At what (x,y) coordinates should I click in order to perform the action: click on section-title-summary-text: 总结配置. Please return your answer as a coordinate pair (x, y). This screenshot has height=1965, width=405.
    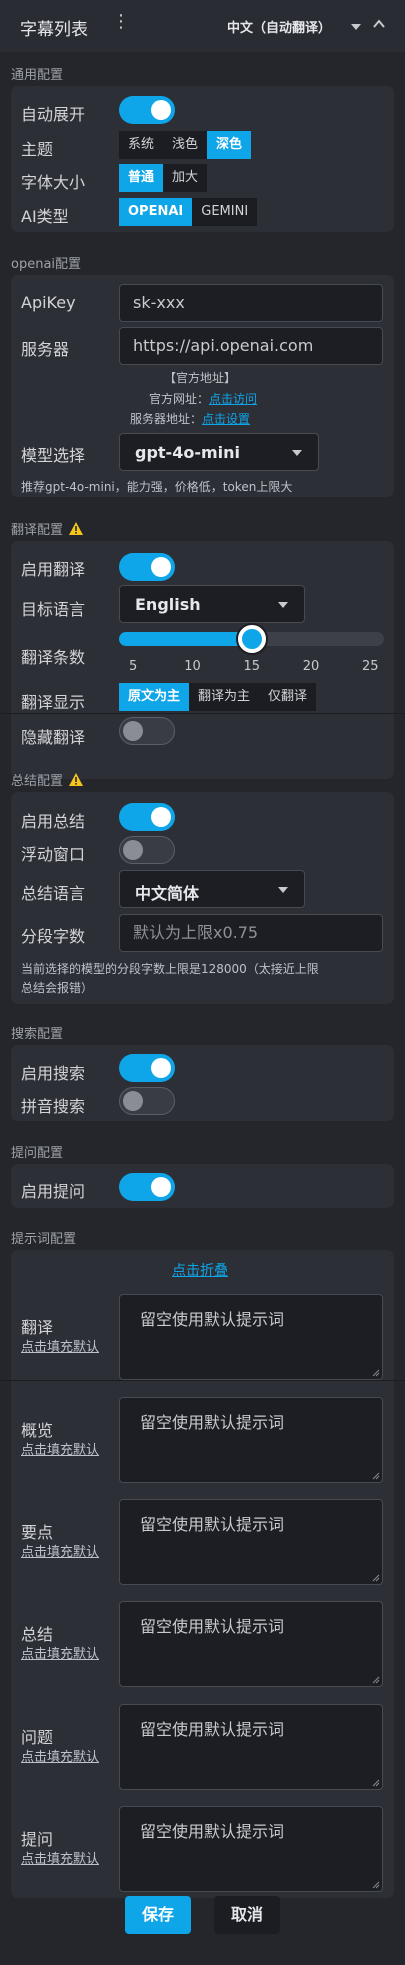
    Looking at the image, I should click on (37, 781).